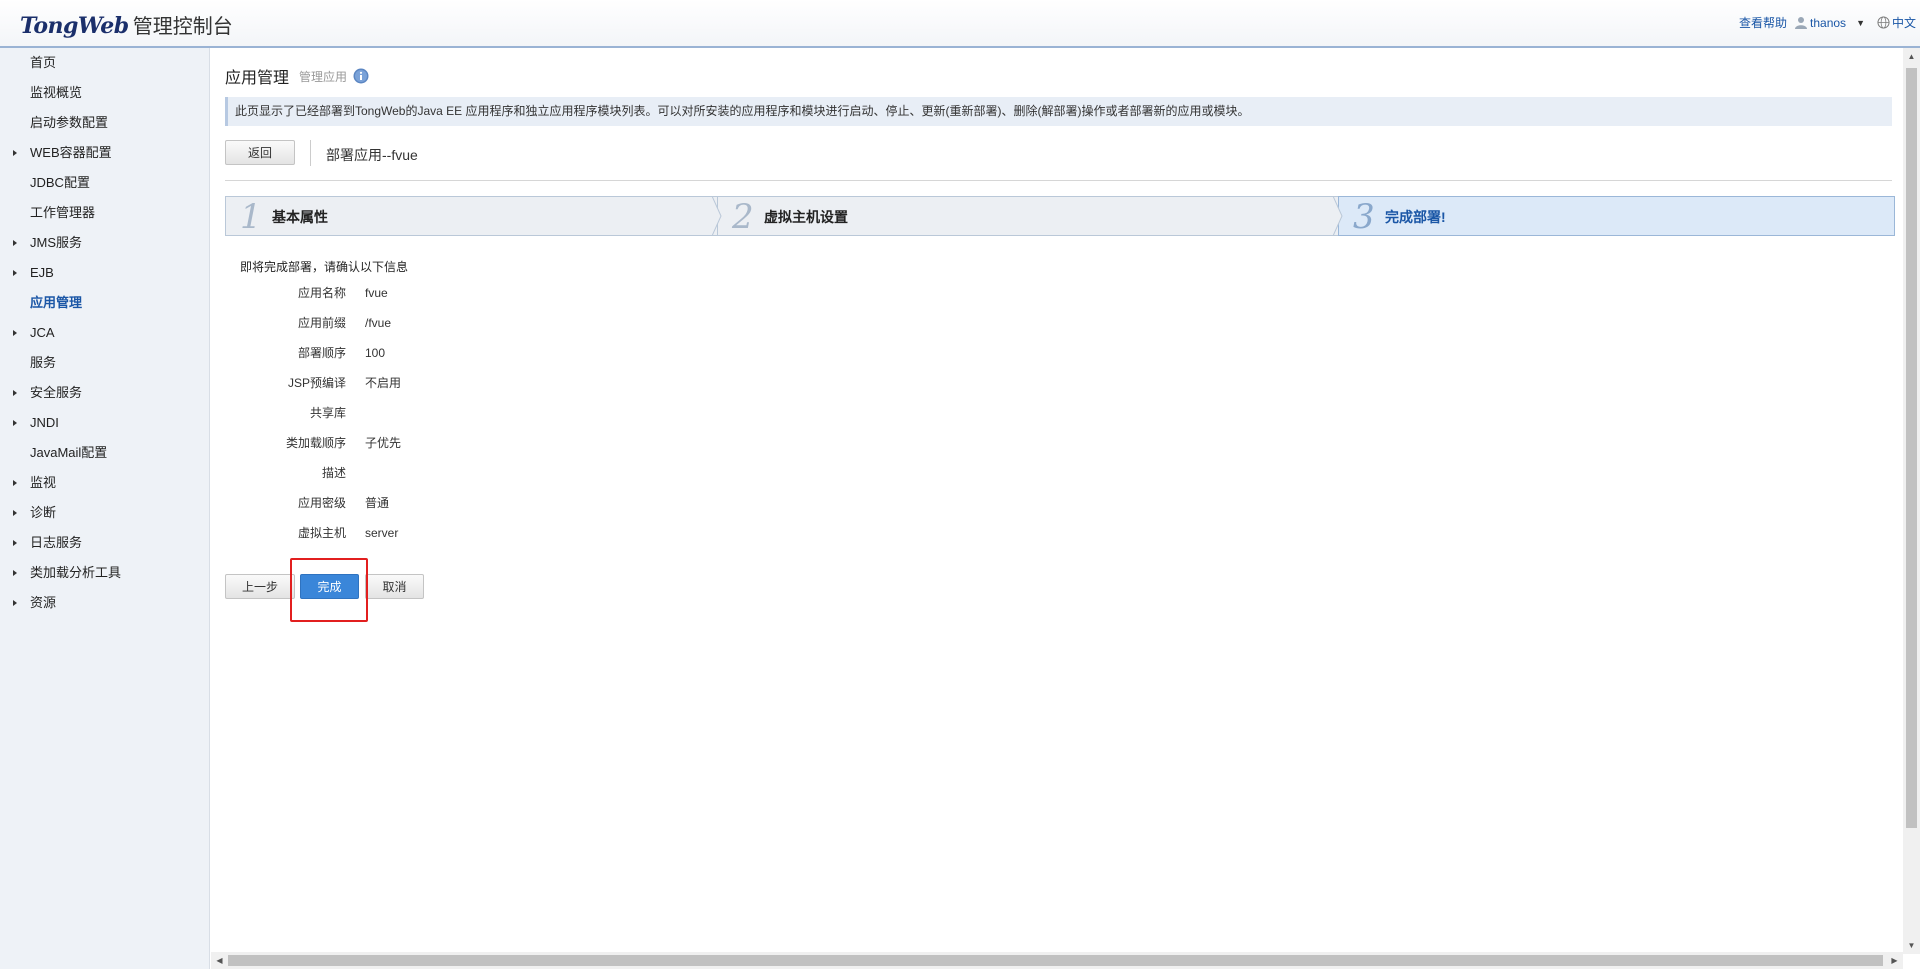 Image resolution: width=1920 pixels, height=969 pixels. Describe the element at coordinates (260, 586) in the screenshot. I see `prev-step-button: 上一步` at that location.